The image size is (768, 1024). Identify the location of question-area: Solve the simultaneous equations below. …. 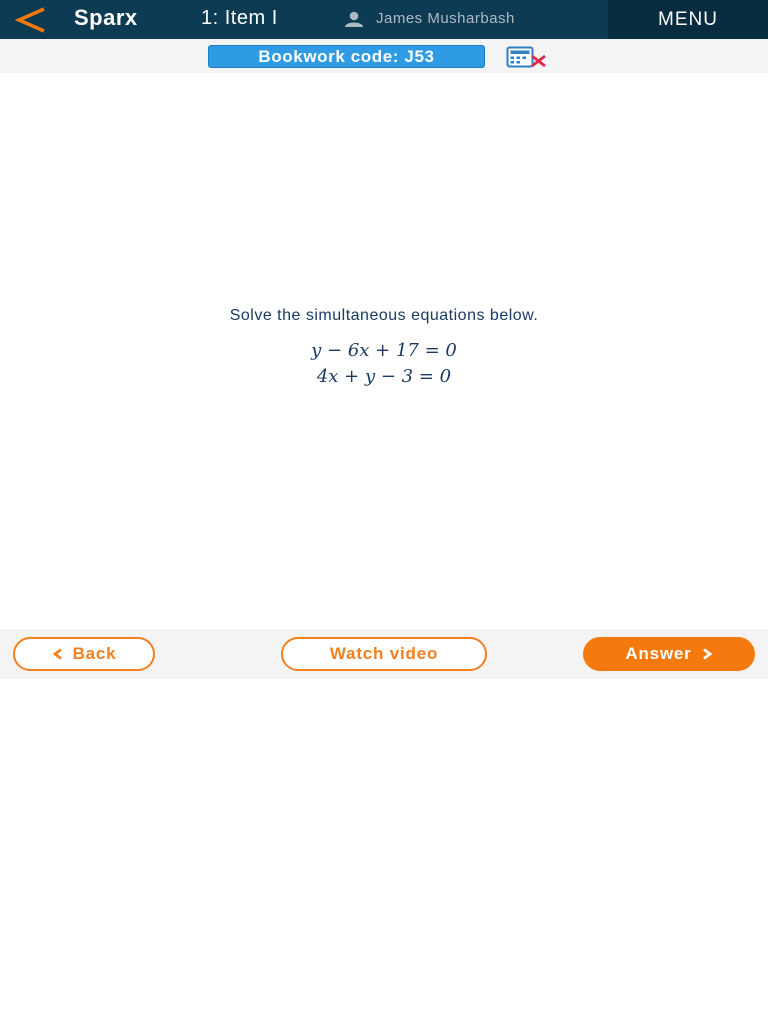
(384, 348).